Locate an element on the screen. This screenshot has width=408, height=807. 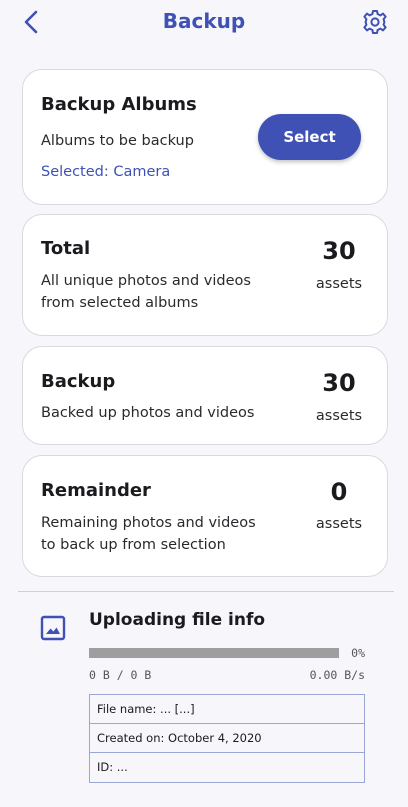
upload-progress-percent: 0% is located at coordinates (358, 653).